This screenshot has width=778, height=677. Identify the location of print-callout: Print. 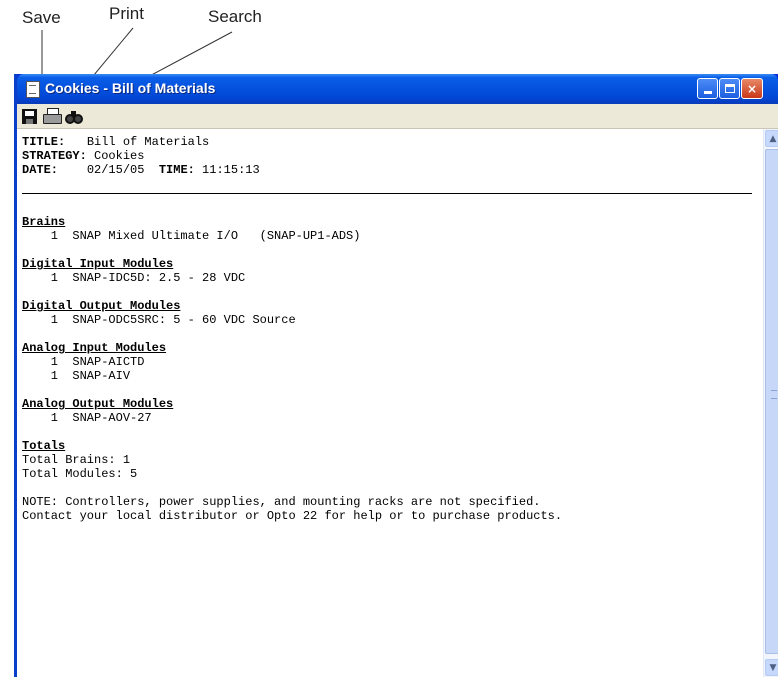
(126, 13).